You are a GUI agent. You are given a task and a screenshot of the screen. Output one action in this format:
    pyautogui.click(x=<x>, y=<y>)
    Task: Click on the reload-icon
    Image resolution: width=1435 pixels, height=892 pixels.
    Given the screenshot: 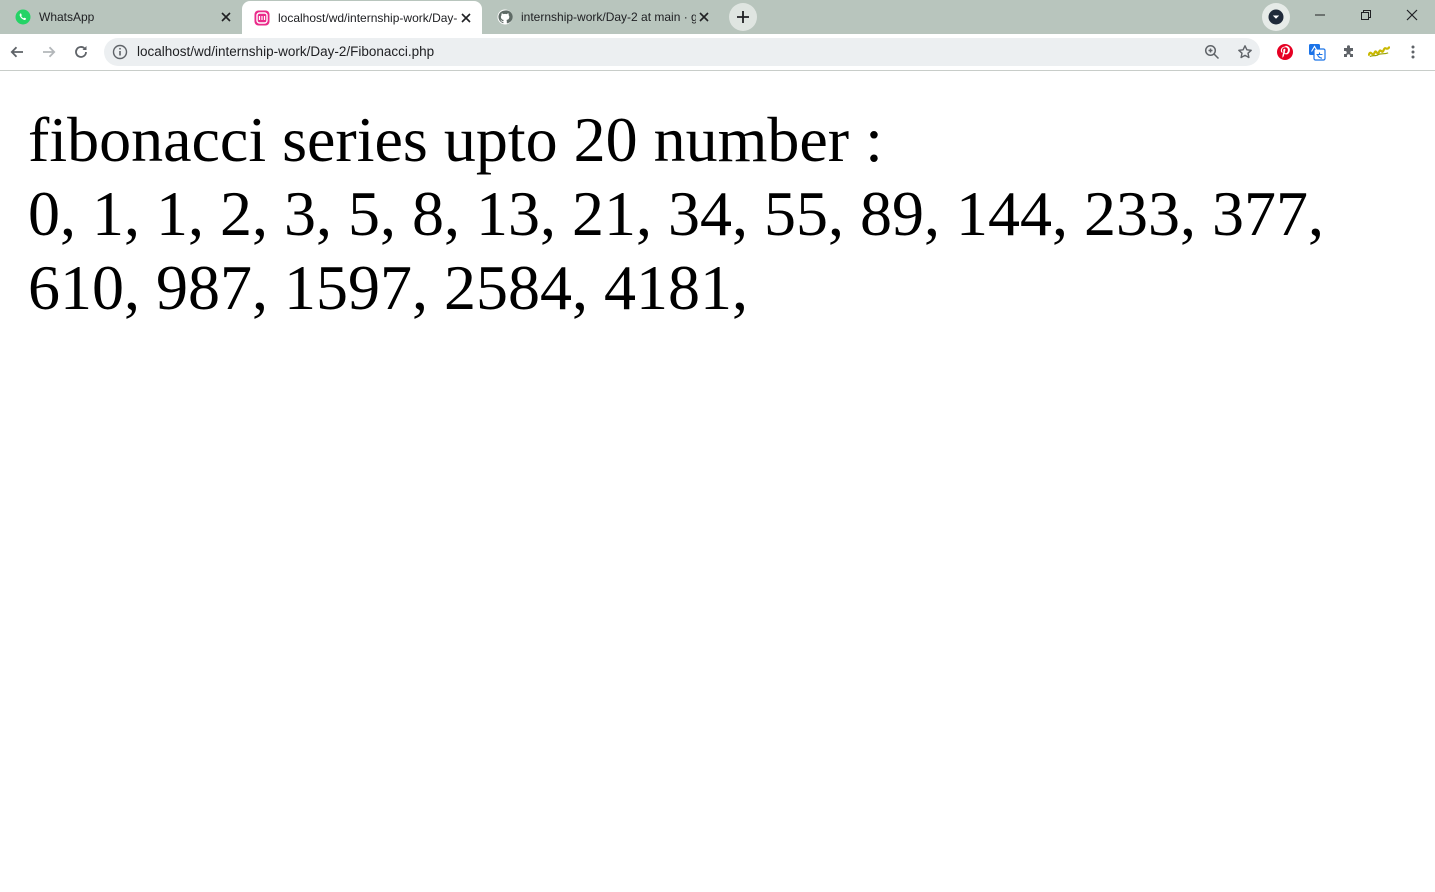 What is the action you would take?
    pyautogui.click(x=81, y=52)
    